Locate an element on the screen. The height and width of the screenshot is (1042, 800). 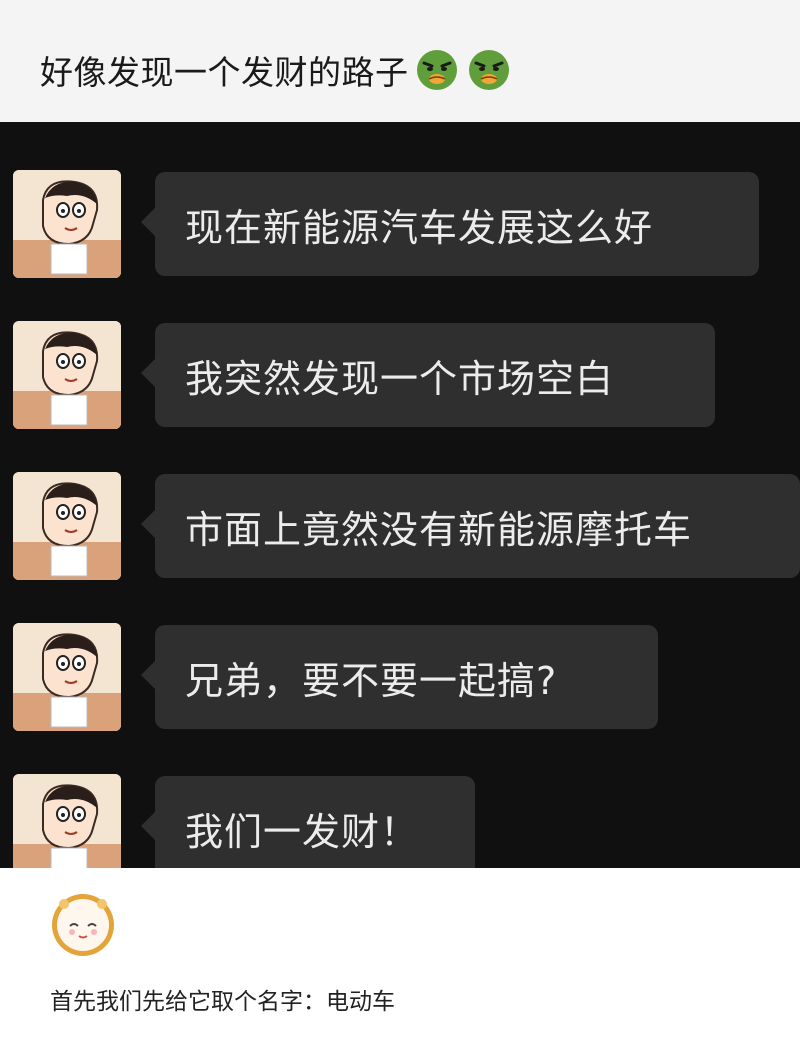
chat-message-row: 市面上竟然没有新能源摩托车 is located at coordinates (400, 527).